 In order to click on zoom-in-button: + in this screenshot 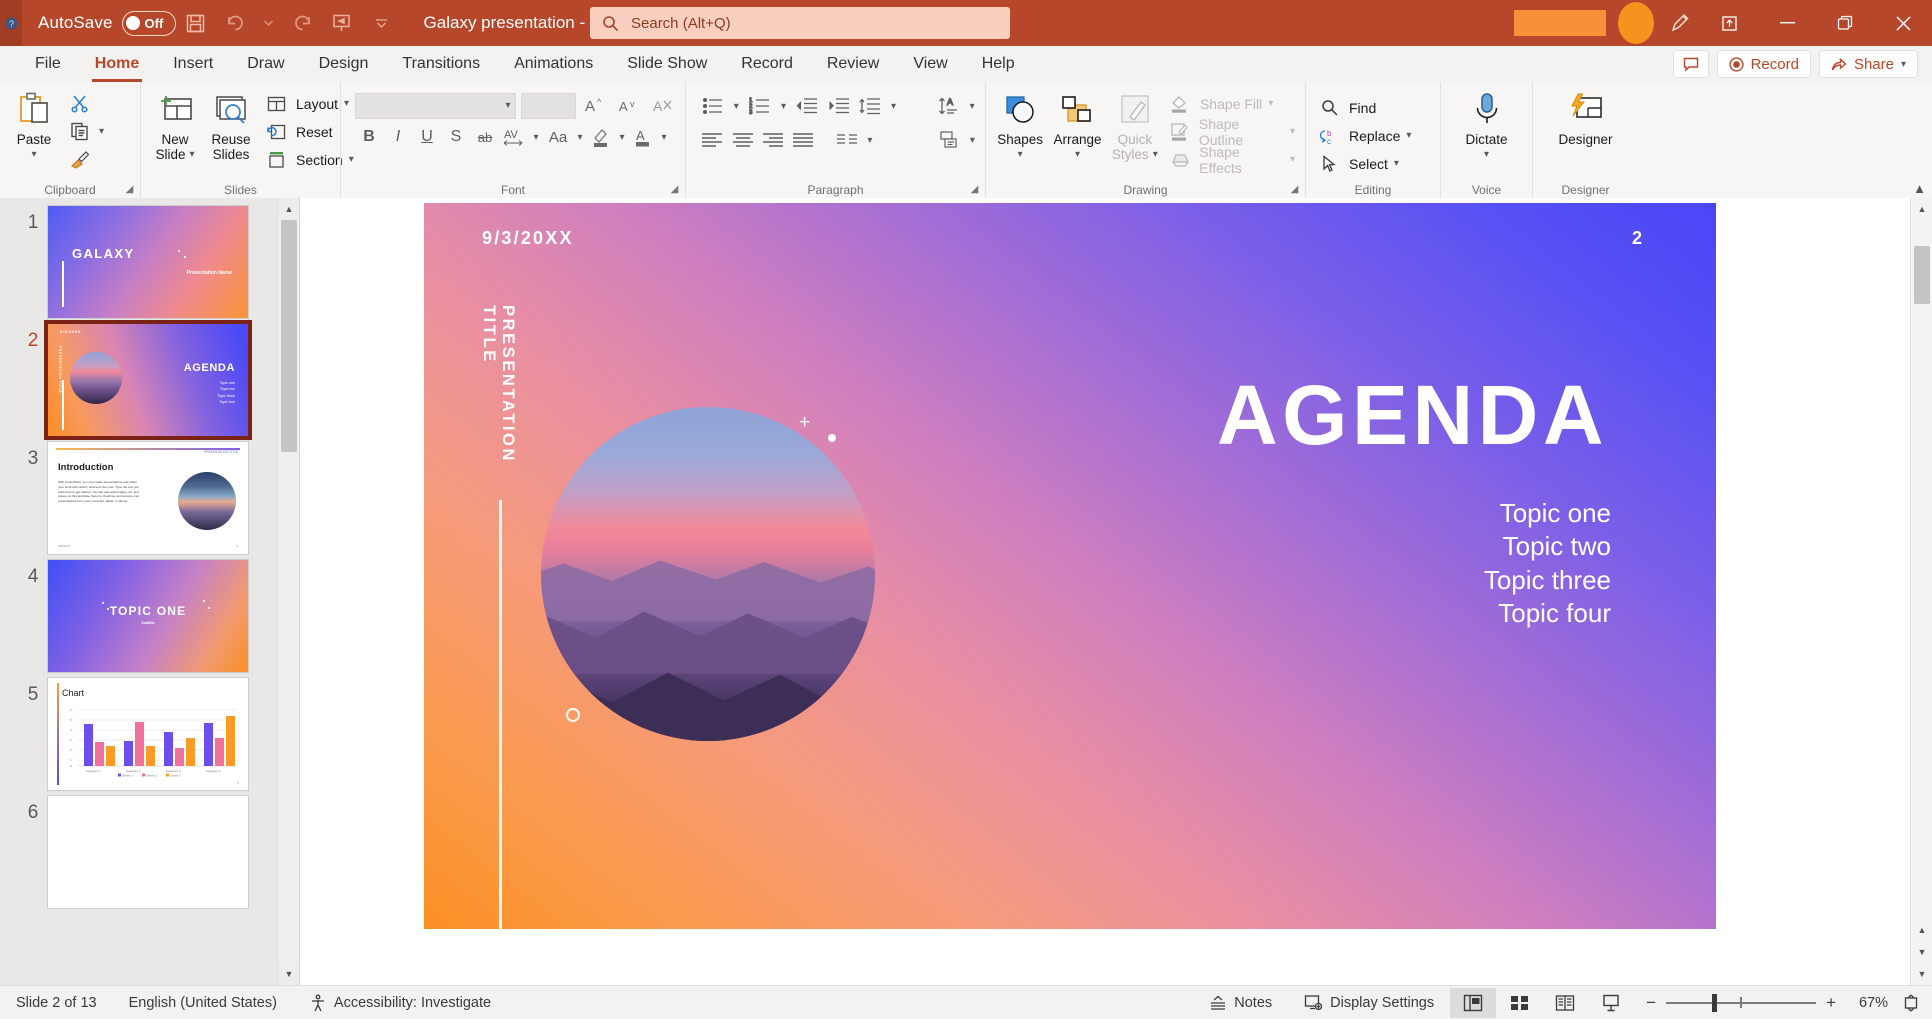, I will do `click(1831, 1003)`.